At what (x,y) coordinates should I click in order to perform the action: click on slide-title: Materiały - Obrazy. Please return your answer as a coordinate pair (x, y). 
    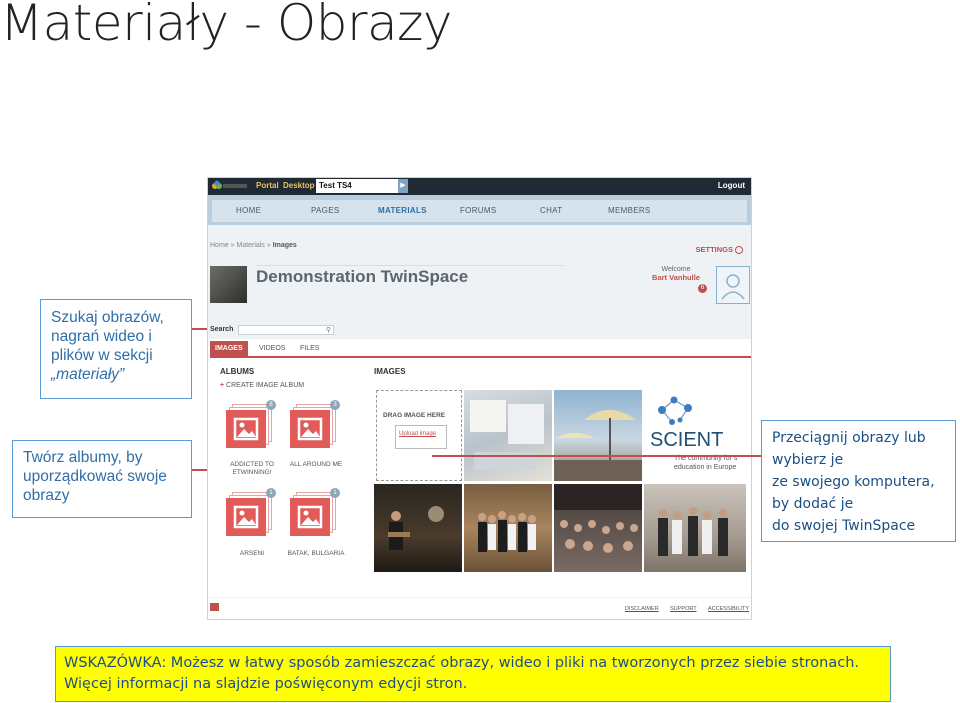
    Looking at the image, I should click on (226, 26).